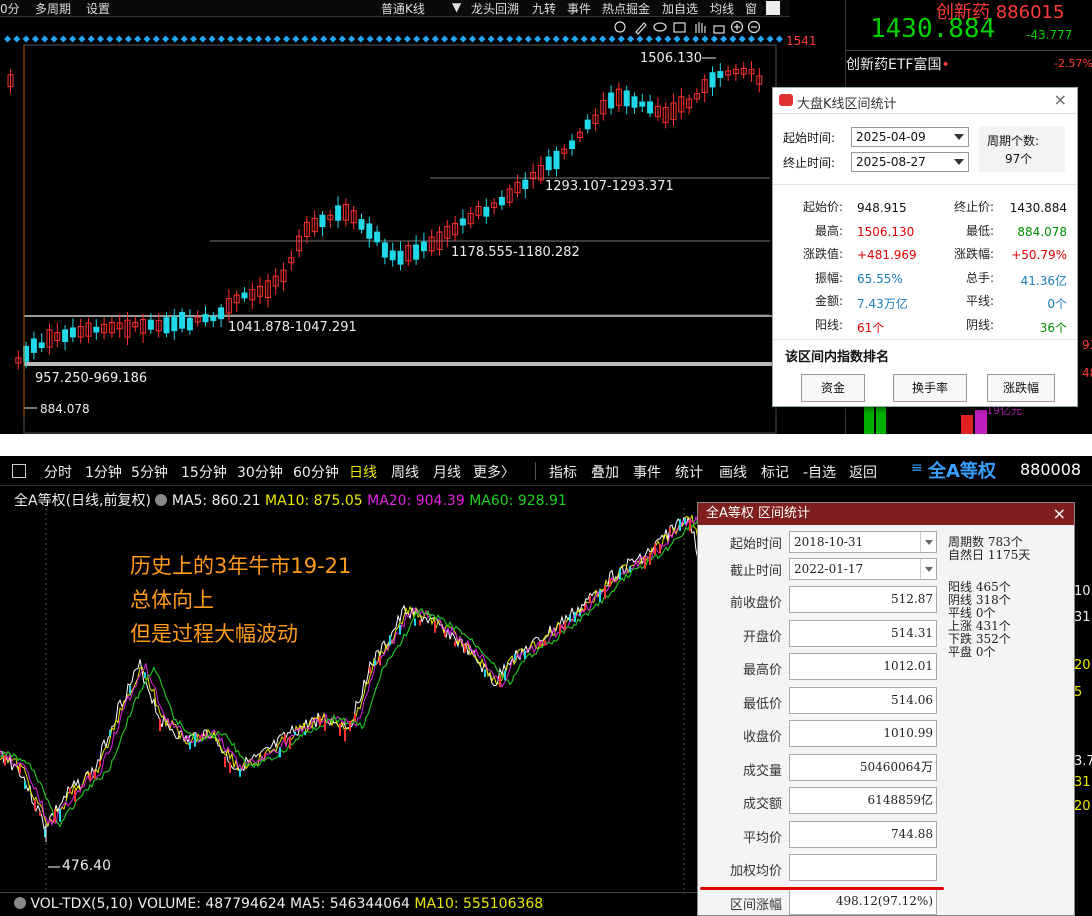 The width and height of the screenshot is (1092, 916). I want to click on start-time-label: 起始时间, so click(755, 544).